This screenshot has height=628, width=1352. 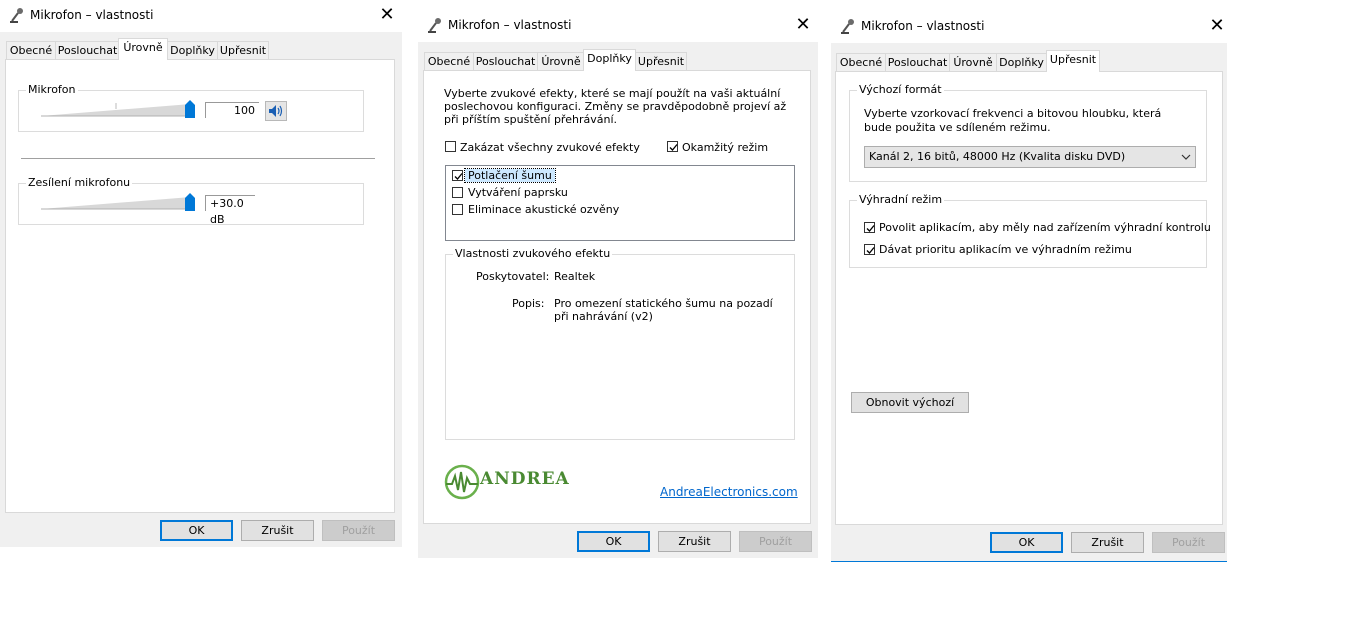 What do you see at coordinates (528, 303) in the screenshot?
I see `description-label: Popis:` at bounding box center [528, 303].